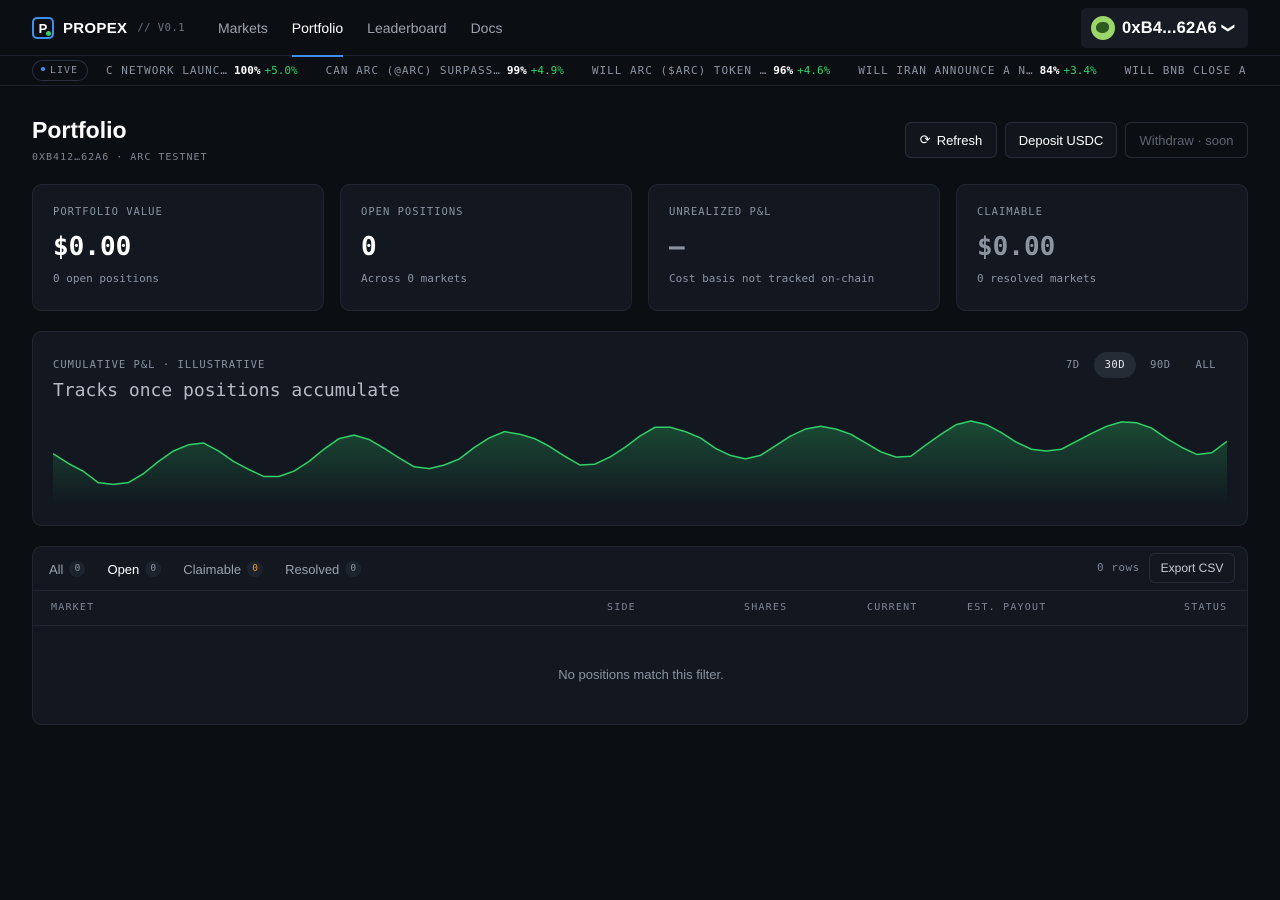 The width and height of the screenshot is (1280, 900). What do you see at coordinates (1118, 567) in the screenshot?
I see `rows-count: 0 rows` at bounding box center [1118, 567].